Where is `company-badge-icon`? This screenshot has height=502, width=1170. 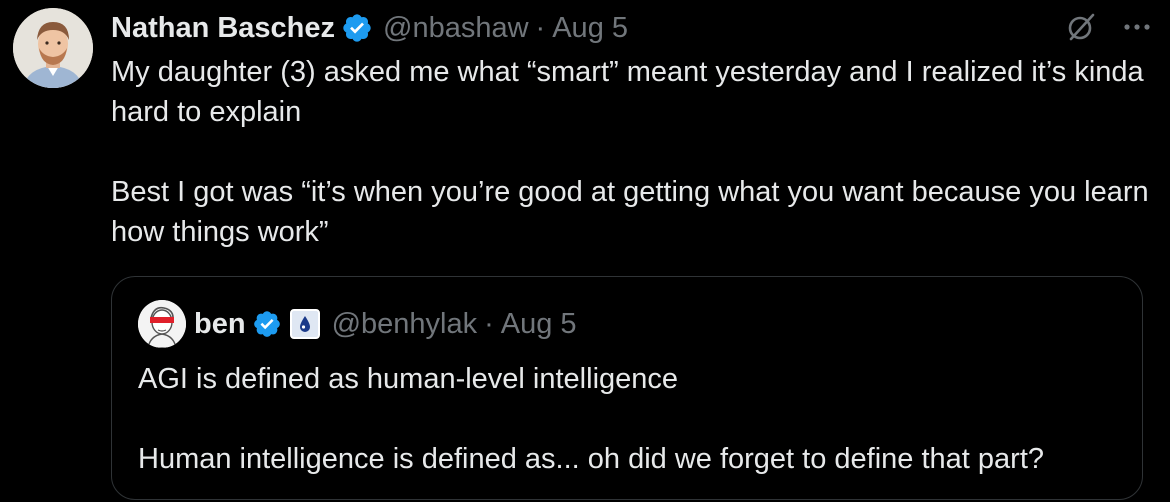 company-badge-icon is located at coordinates (304, 324).